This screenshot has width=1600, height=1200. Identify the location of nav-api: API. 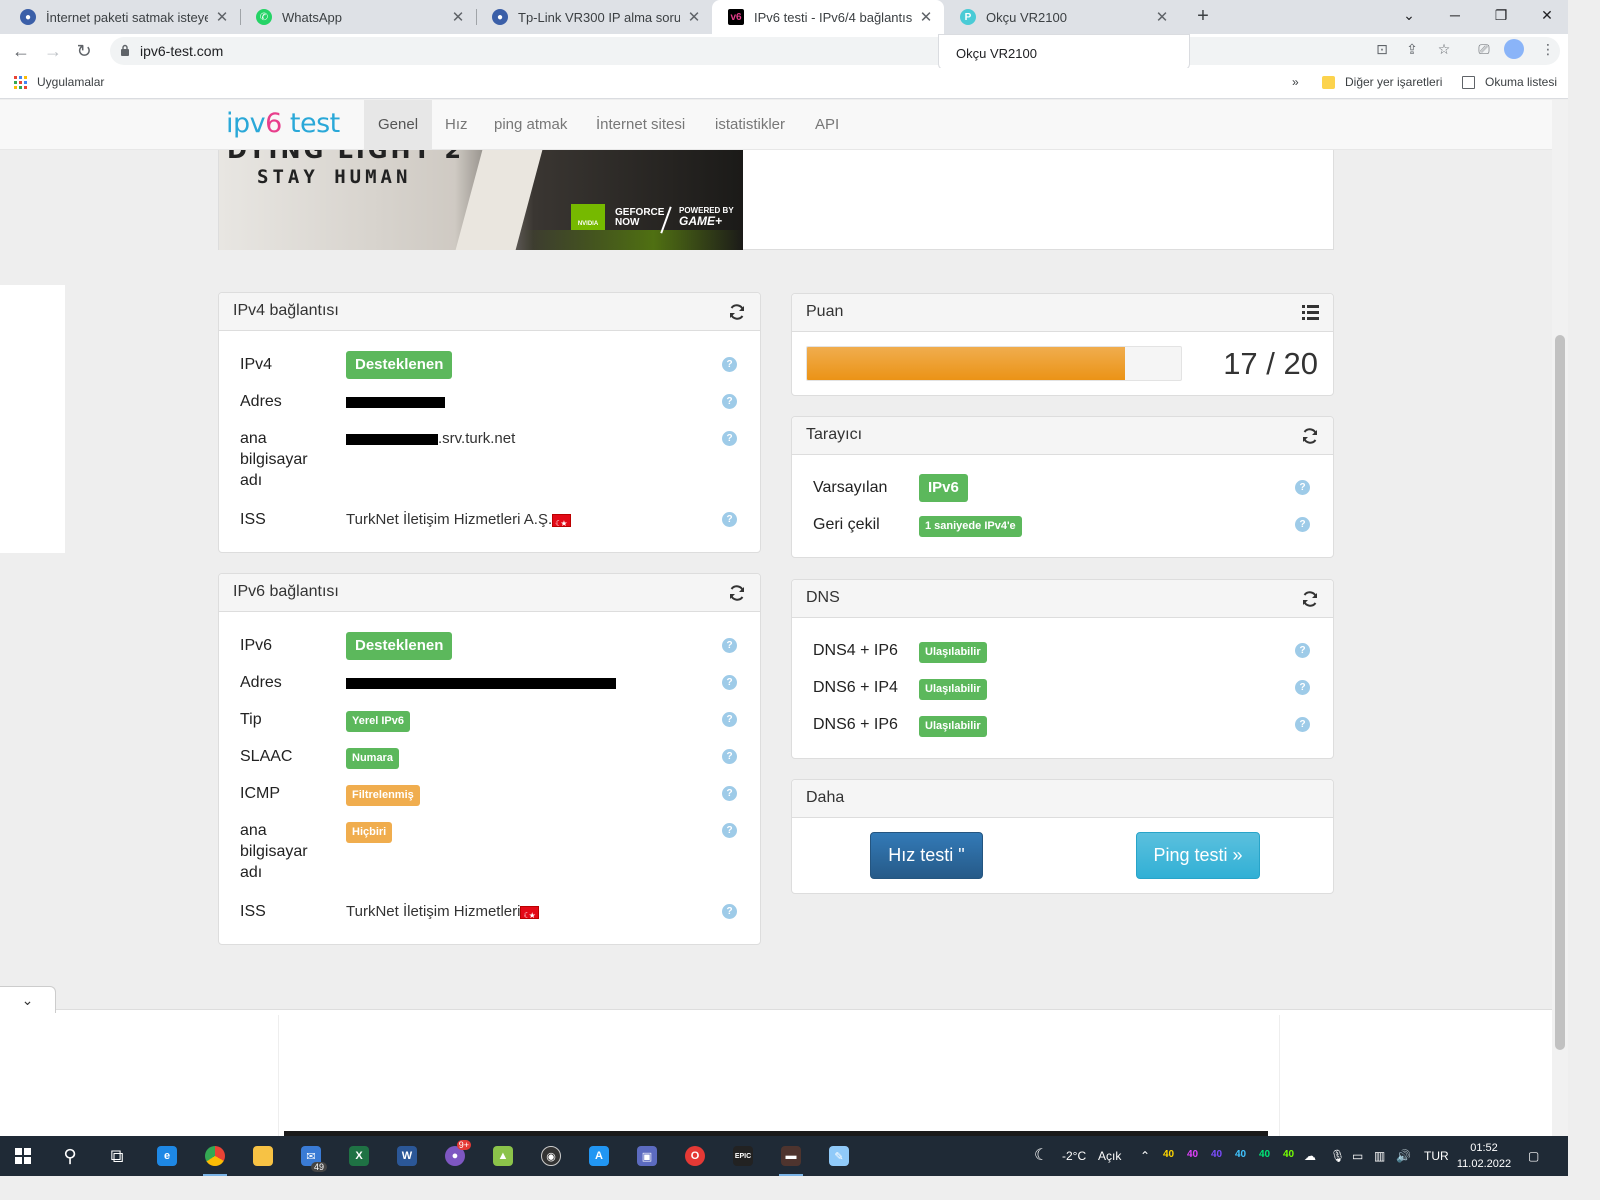
(827, 125).